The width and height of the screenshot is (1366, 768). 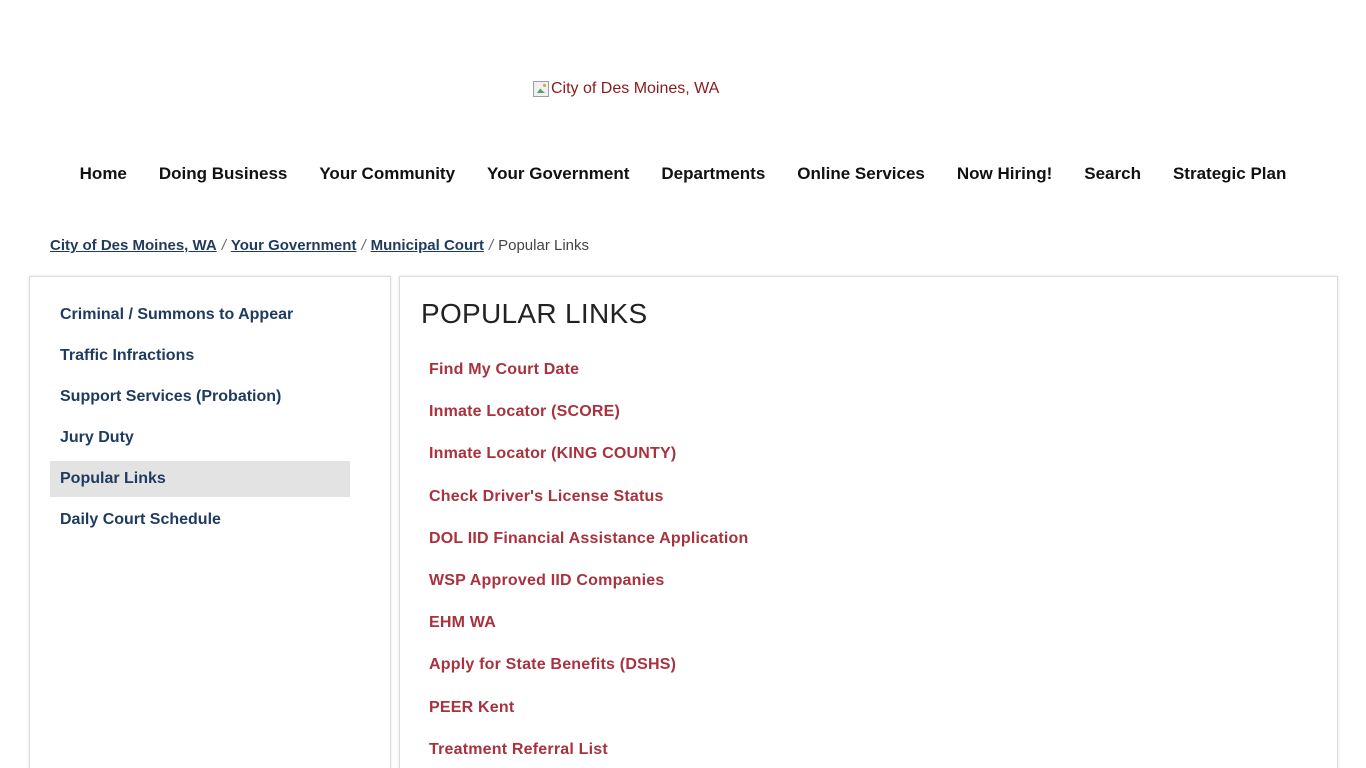 I want to click on link-check-drivers-license: Check Driver's License Status, so click(x=588, y=497).